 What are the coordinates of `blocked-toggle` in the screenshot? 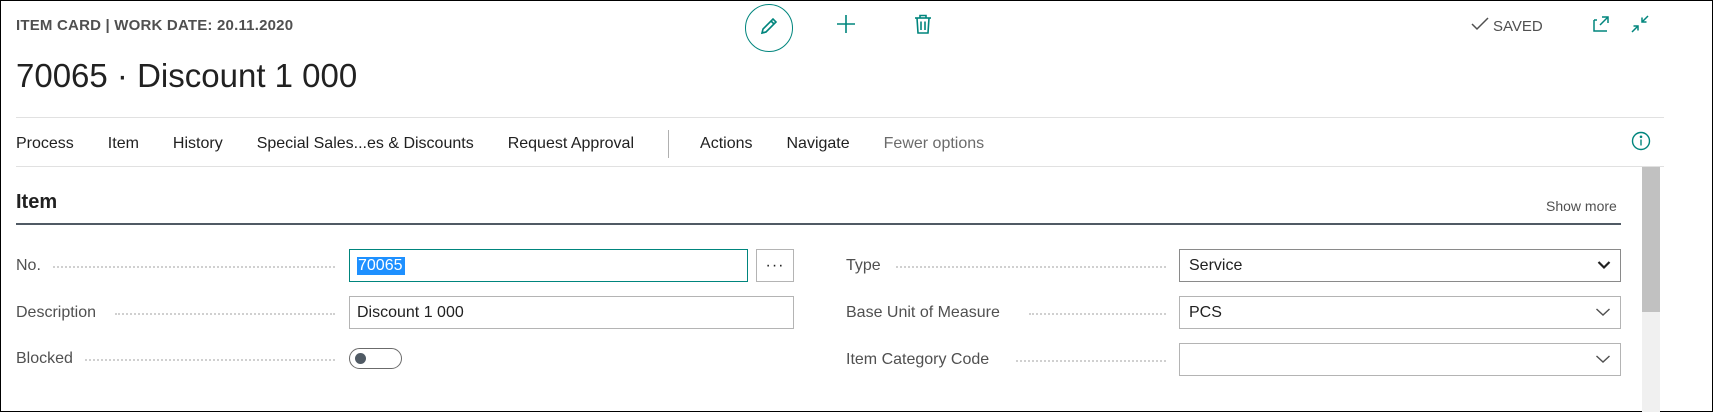 It's located at (375, 358).